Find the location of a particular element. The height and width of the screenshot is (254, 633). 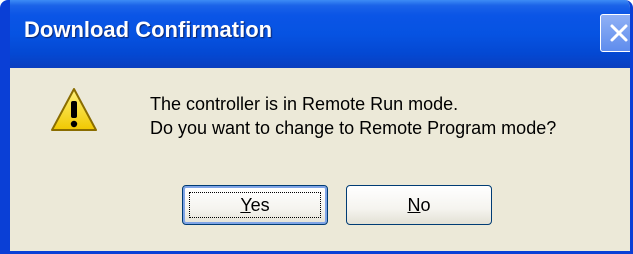

close-icon is located at coordinates (619, 33).